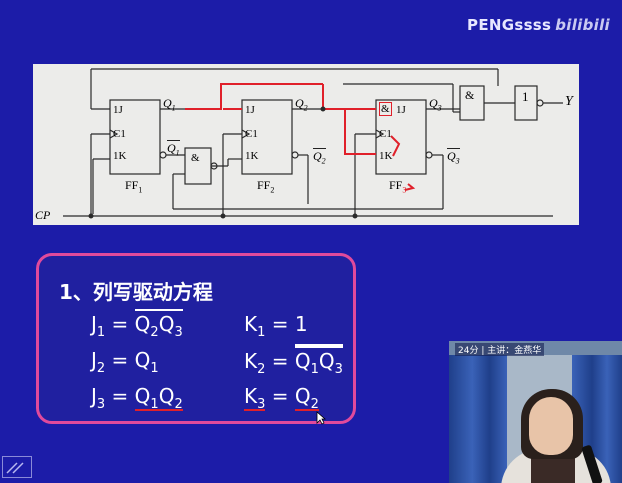 This screenshot has width=622, height=483. Describe the element at coordinates (540, 103) in the screenshot. I see `not-bubble` at that location.